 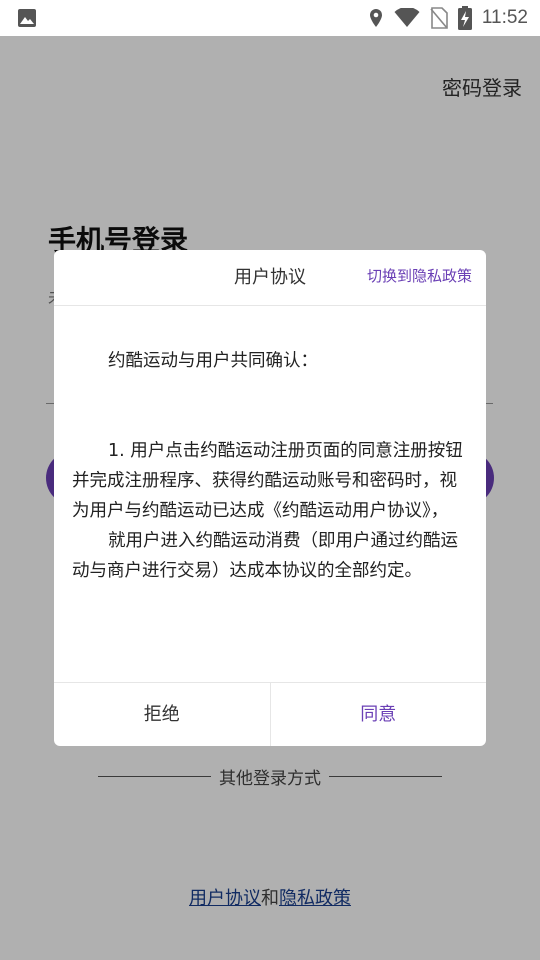 I want to click on dialog-footer: 拒绝 同意, so click(x=270, y=714).